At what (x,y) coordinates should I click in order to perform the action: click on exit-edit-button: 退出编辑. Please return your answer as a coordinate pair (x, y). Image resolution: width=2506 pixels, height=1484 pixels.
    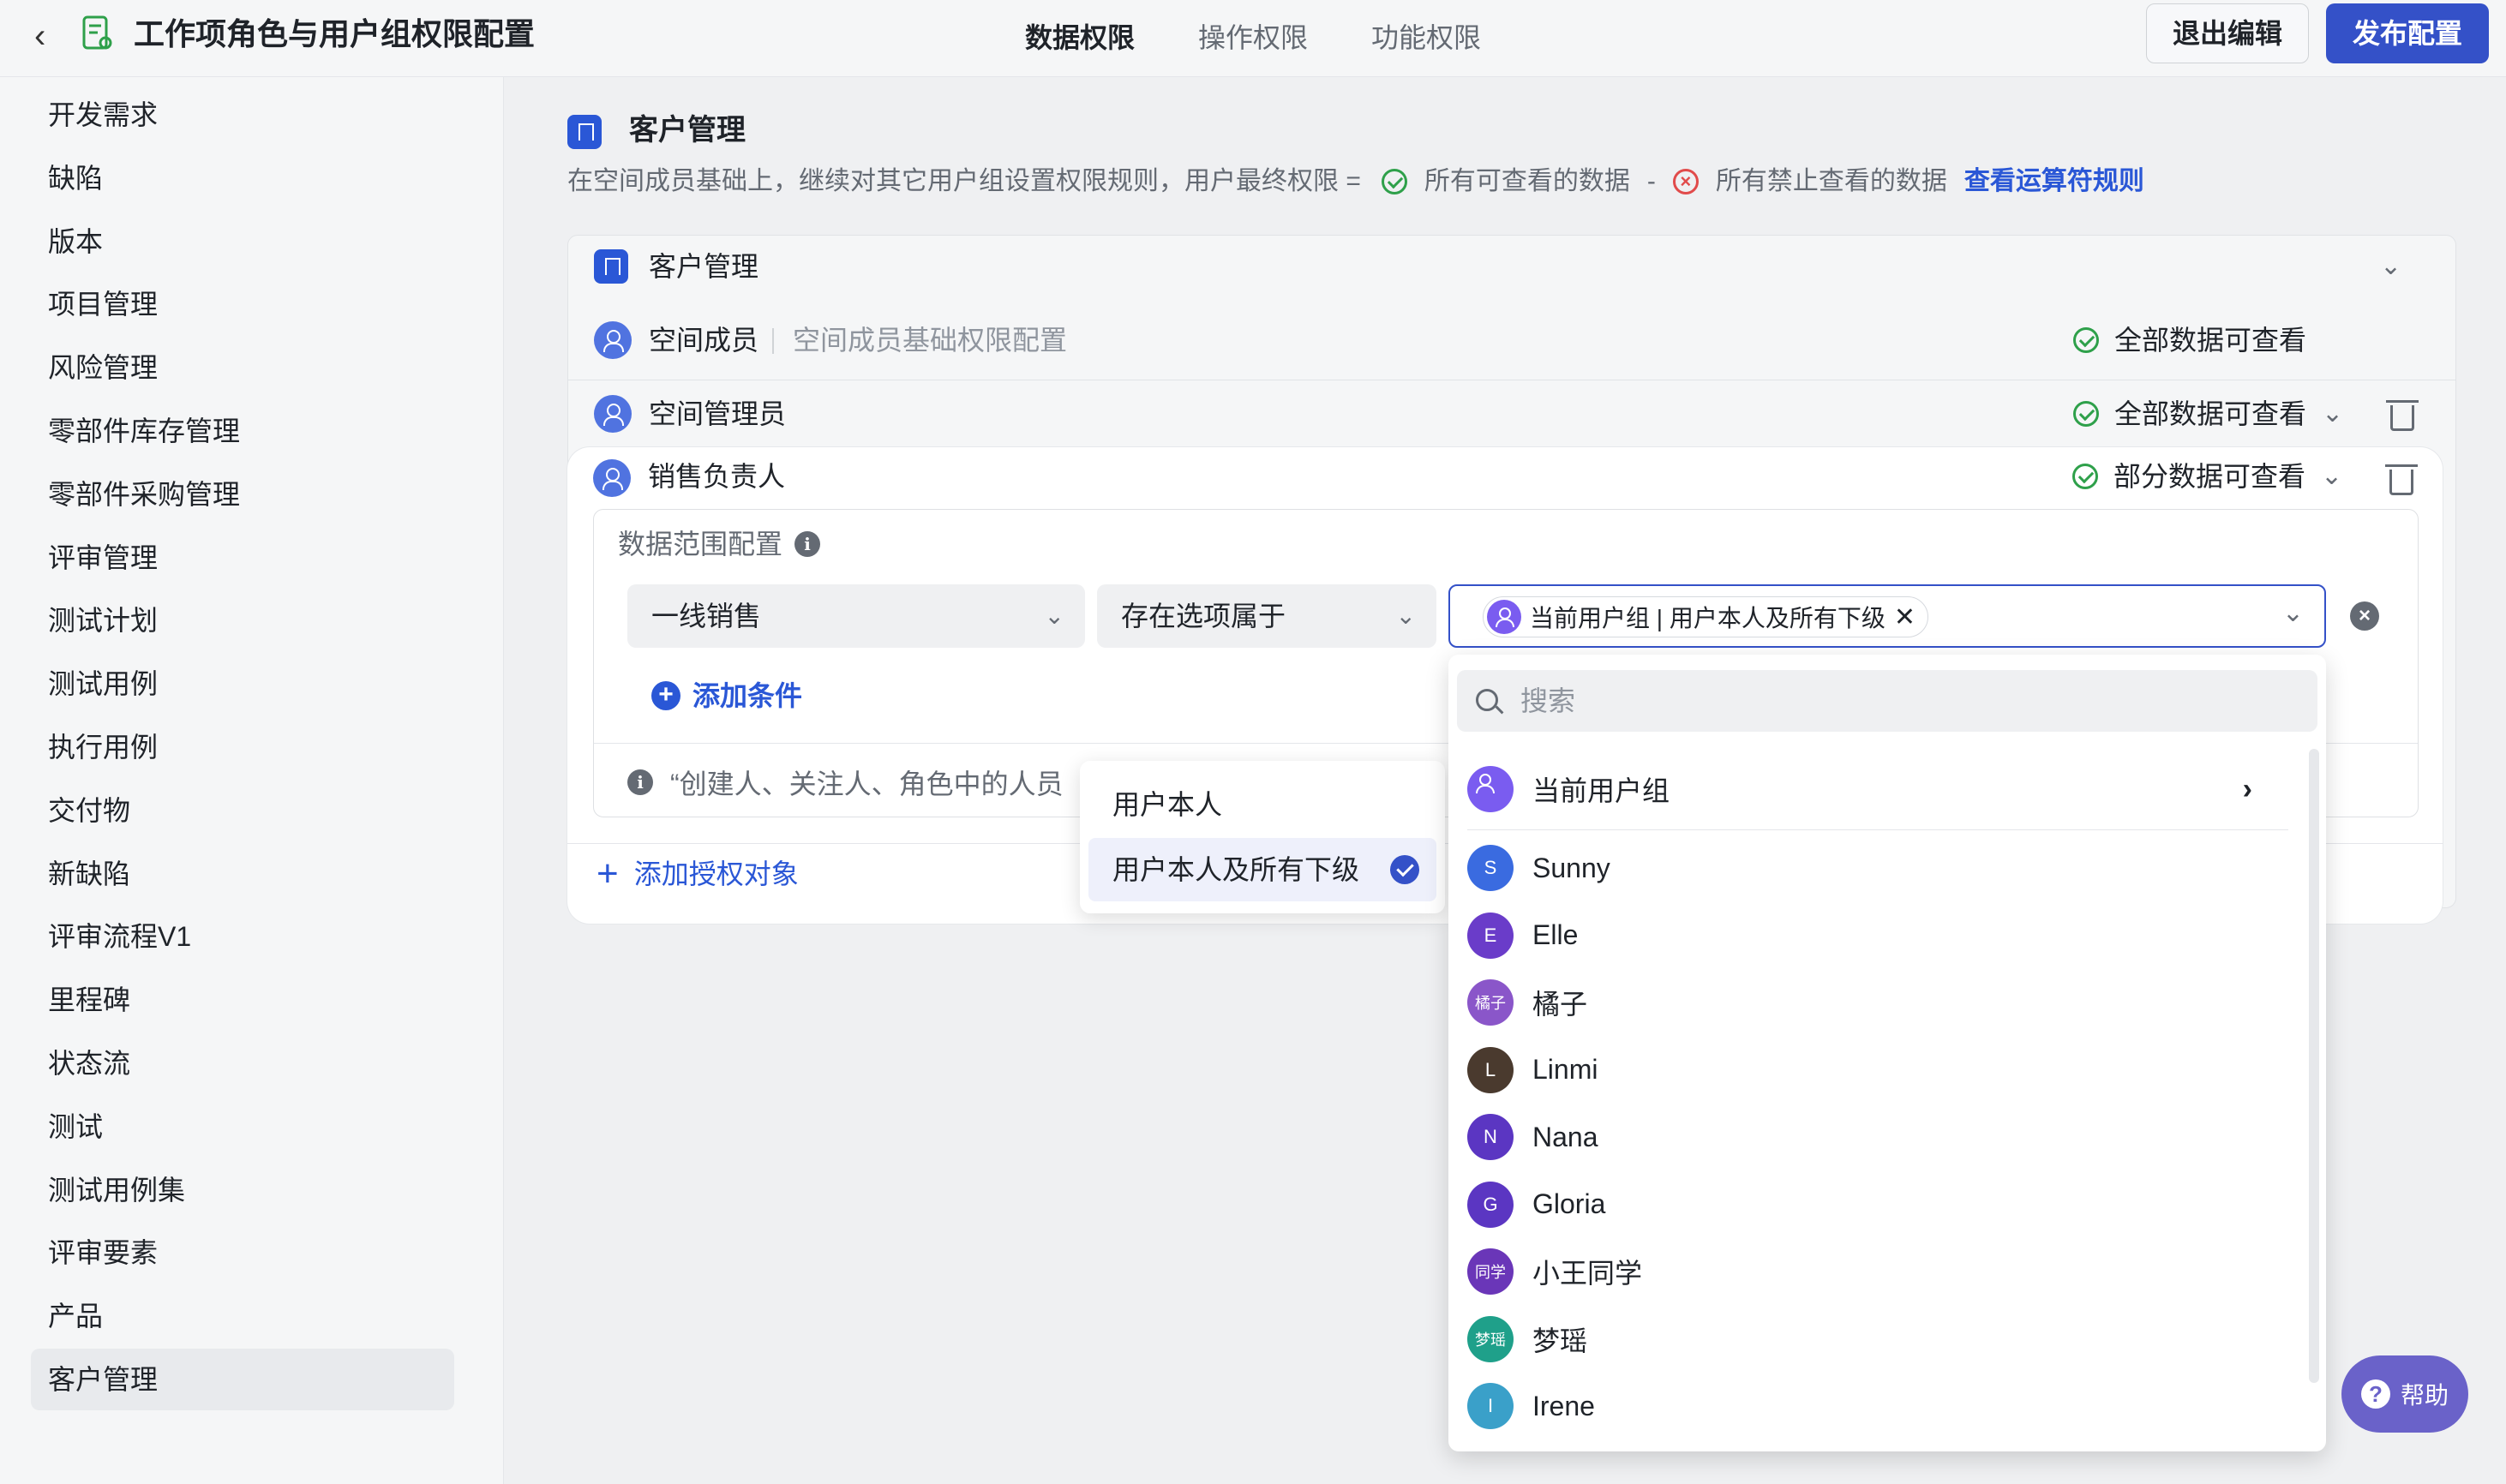
    Looking at the image, I should click on (2227, 33).